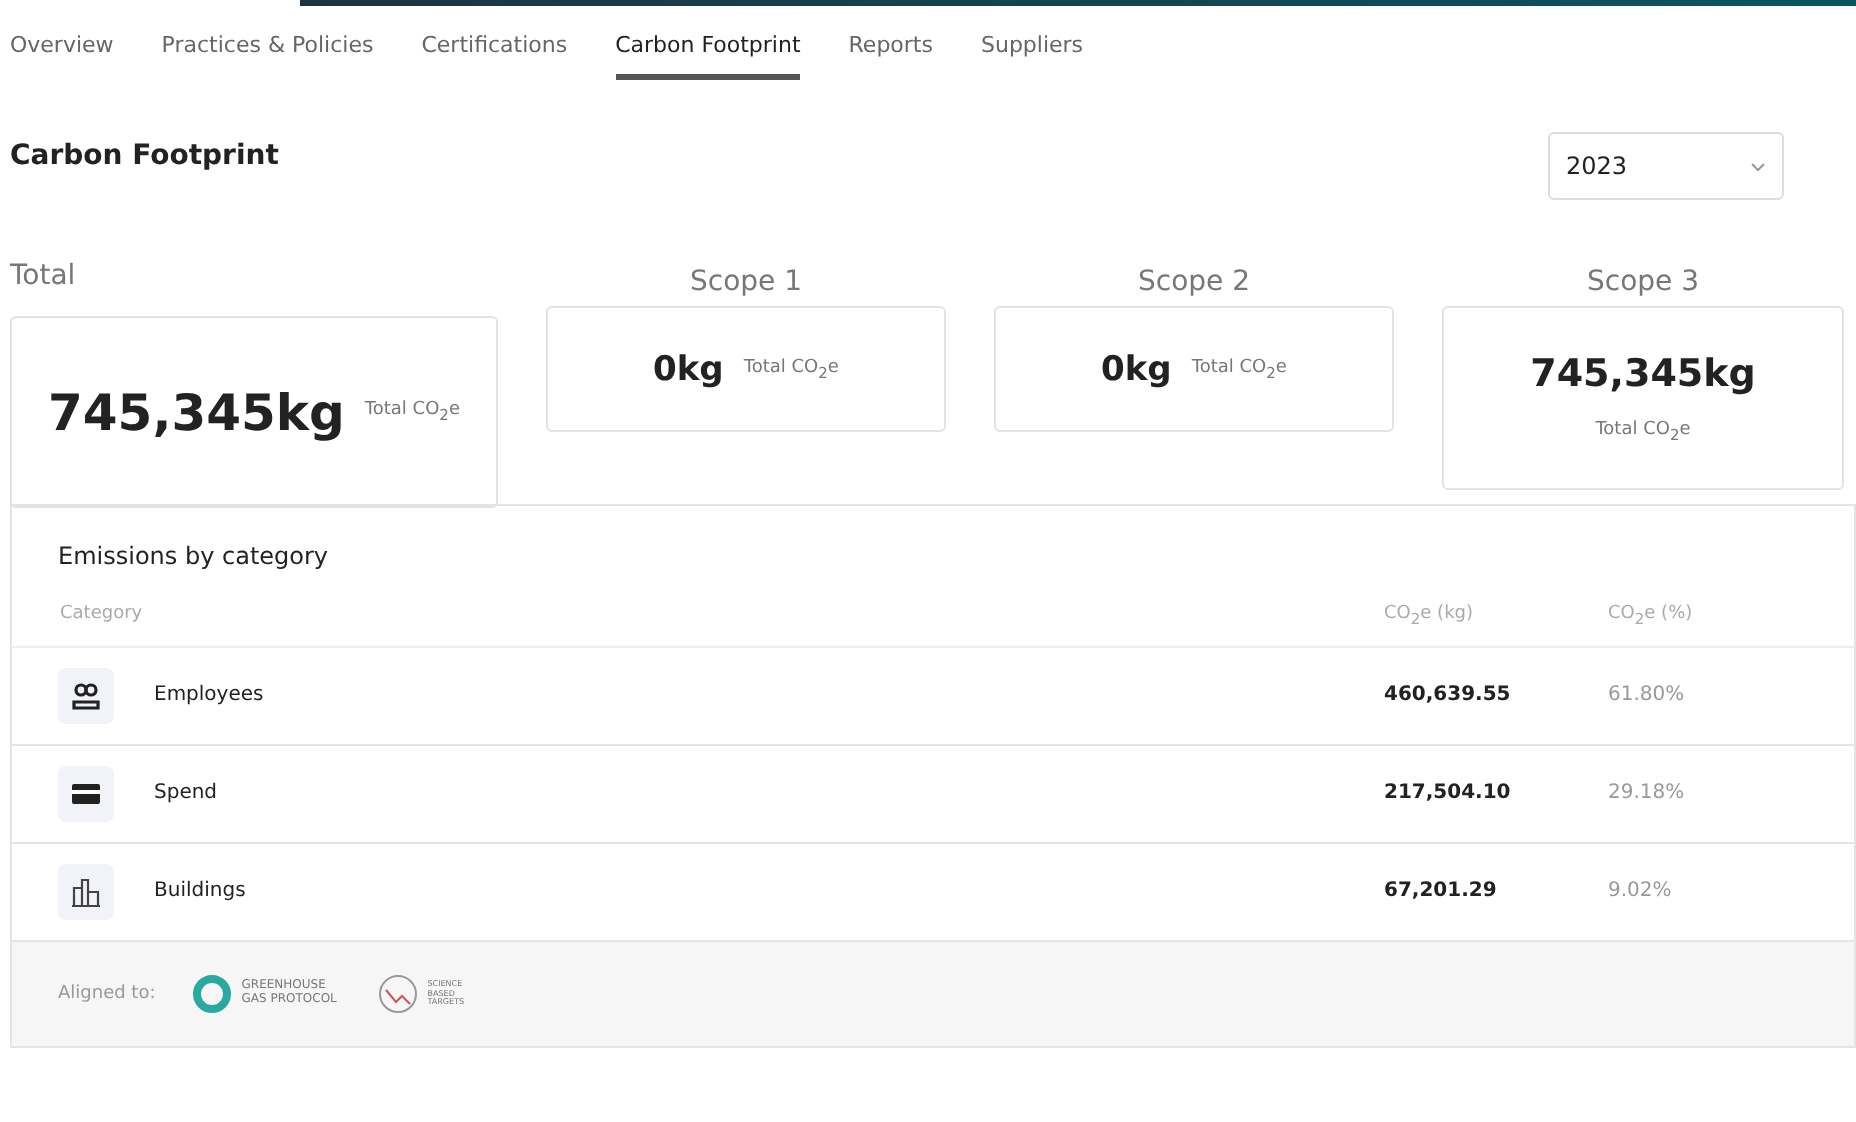 Image resolution: width=1856 pixels, height=1122 pixels. What do you see at coordinates (193, 557) in the screenshot?
I see `panel-title: Emissions by category` at bounding box center [193, 557].